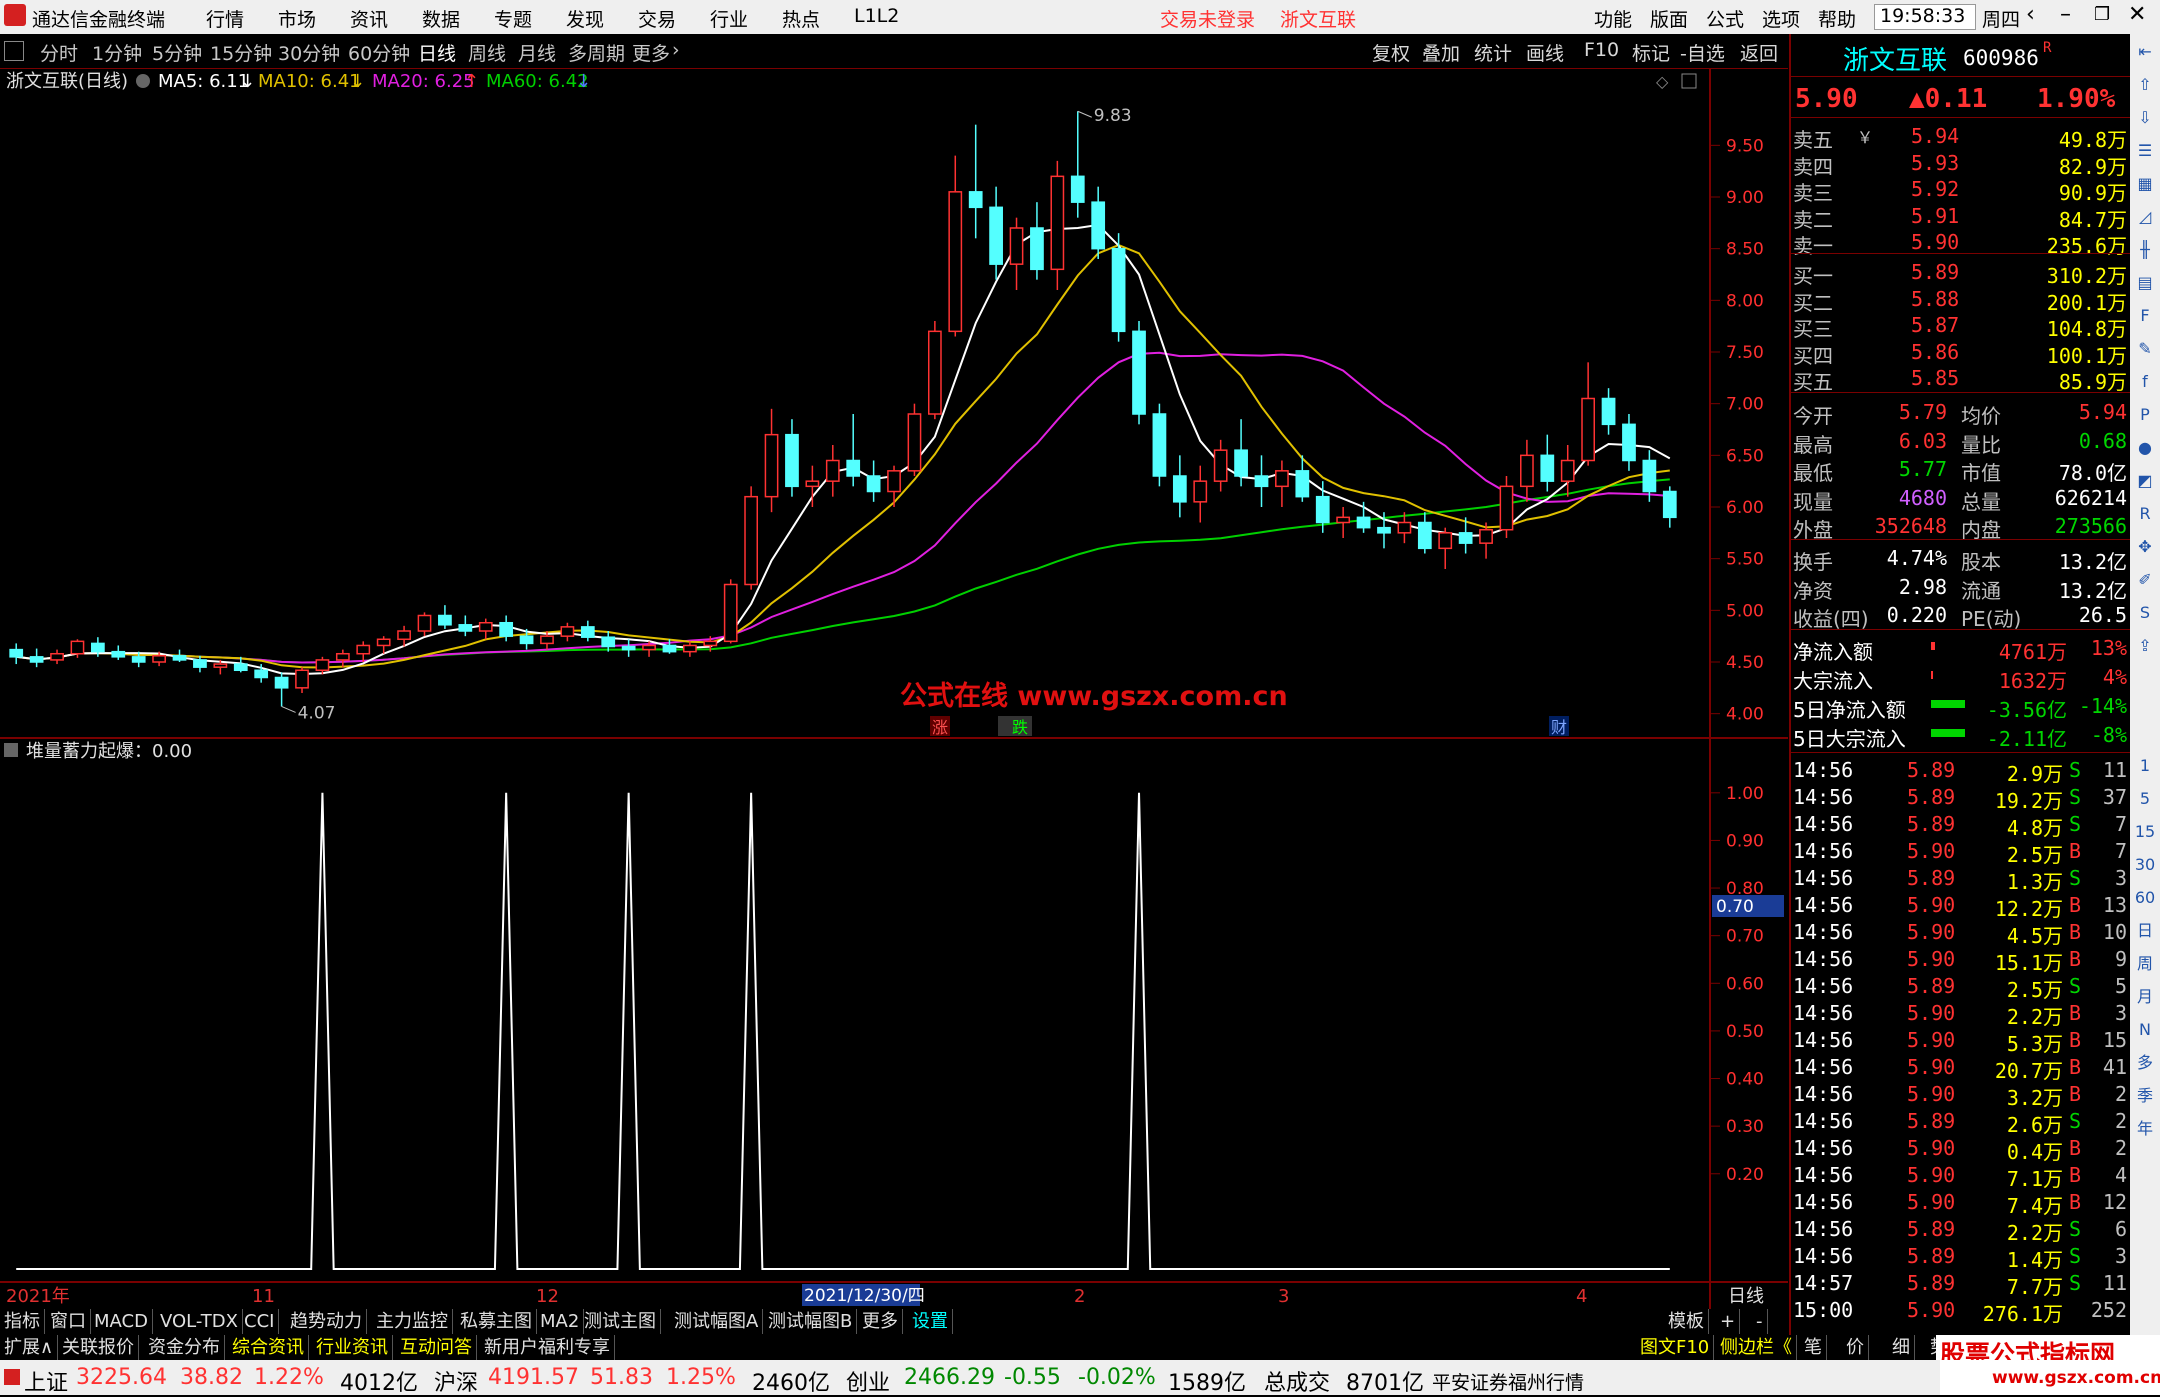  Describe the element at coordinates (2145, 613) in the screenshot. I see `fs-icon: S` at that location.